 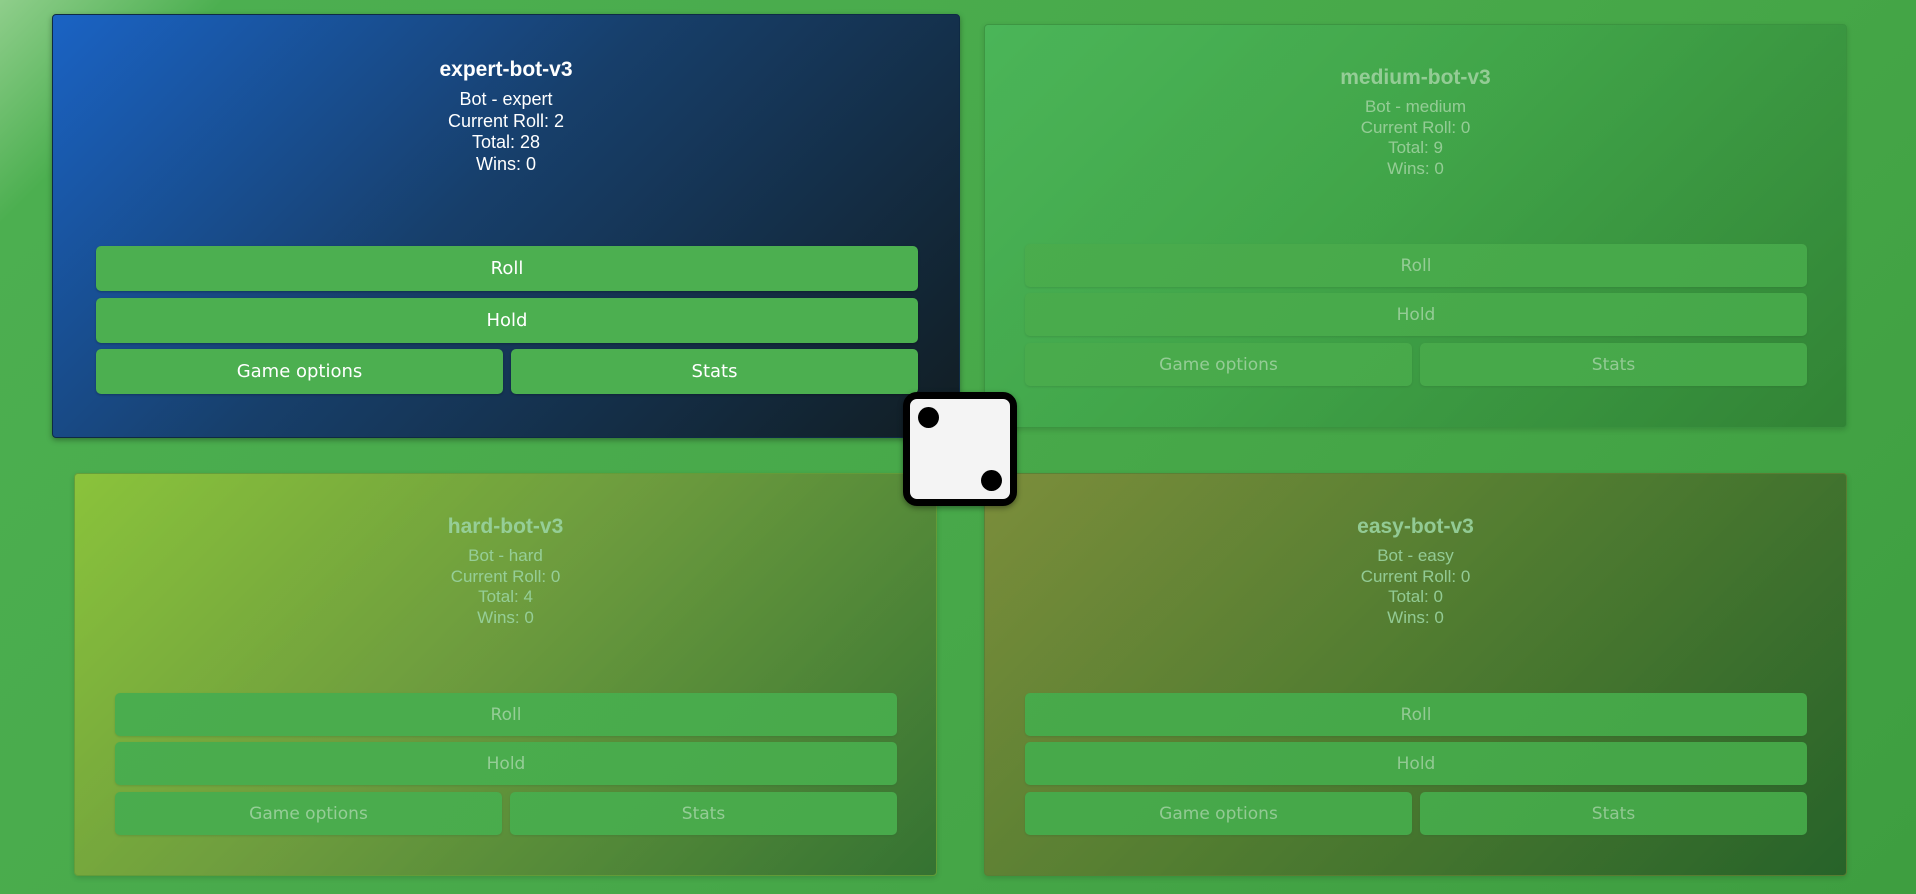 I want to click on total-score: Total: 9, so click(x=1415, y=148).